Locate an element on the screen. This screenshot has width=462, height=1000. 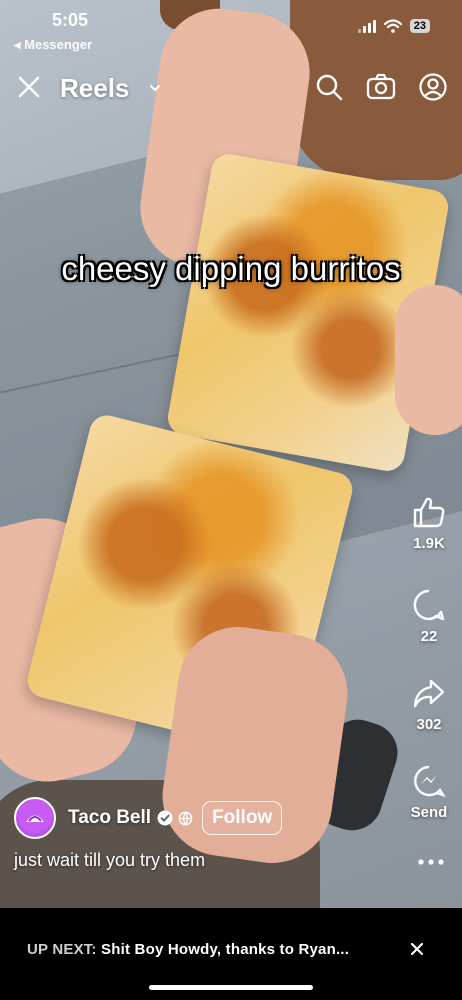
verified-icon is located at coordinates (165, 818).